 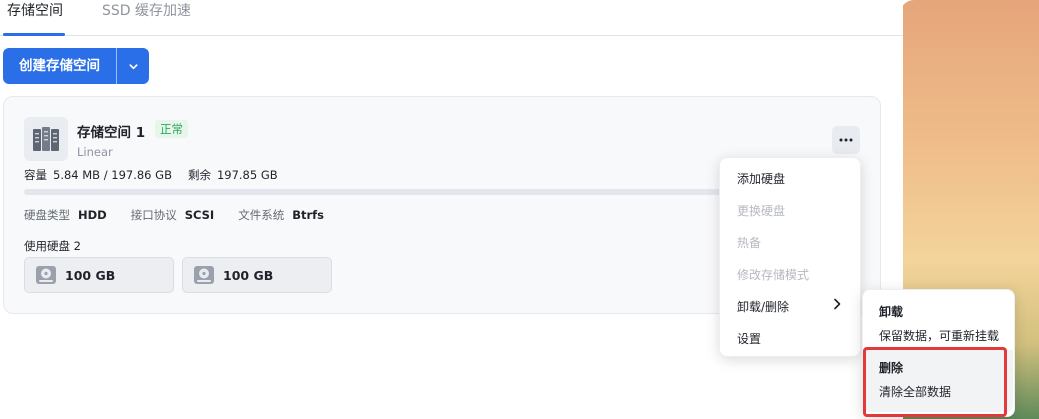 What do you see at coordinates (773, 275) in the screenshot?
I see `menu-item-change-mode: 修改存储模式` at bounding box center [773, 275].